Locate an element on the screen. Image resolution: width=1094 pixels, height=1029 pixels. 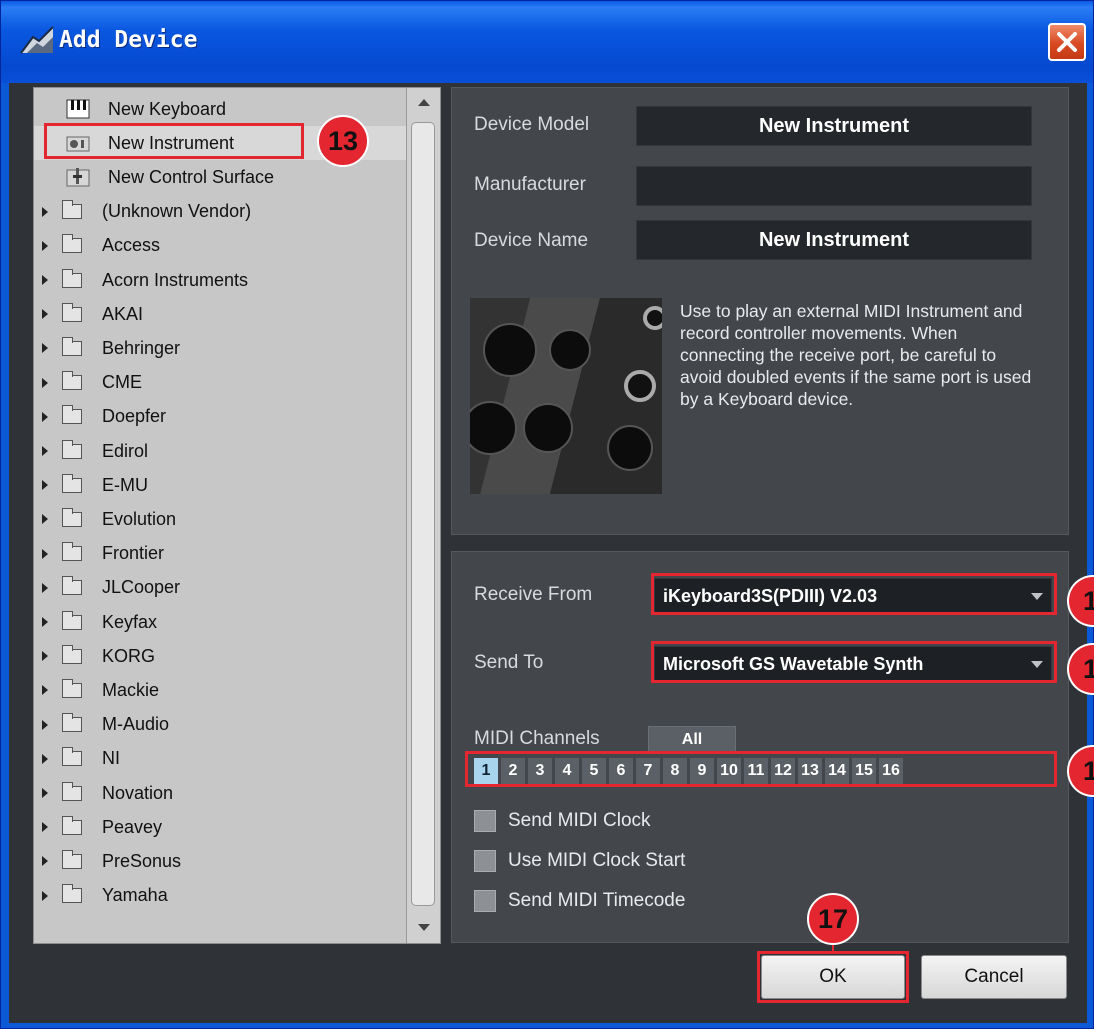
list-item: Keyfax is located at coordinates (220, 622).